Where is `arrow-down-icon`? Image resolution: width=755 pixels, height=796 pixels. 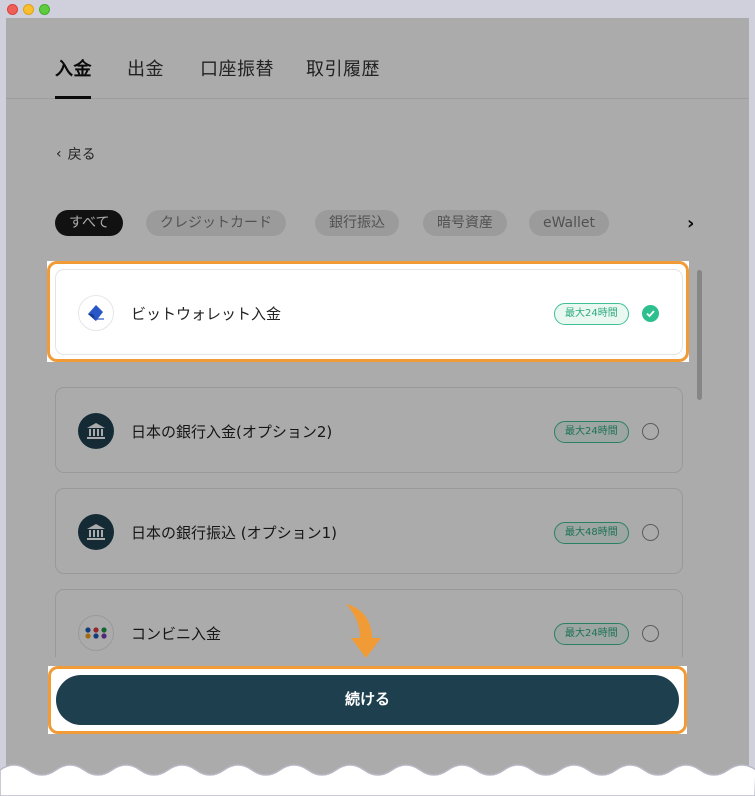
arrow-down-icon is located at coordinates (363, 631).